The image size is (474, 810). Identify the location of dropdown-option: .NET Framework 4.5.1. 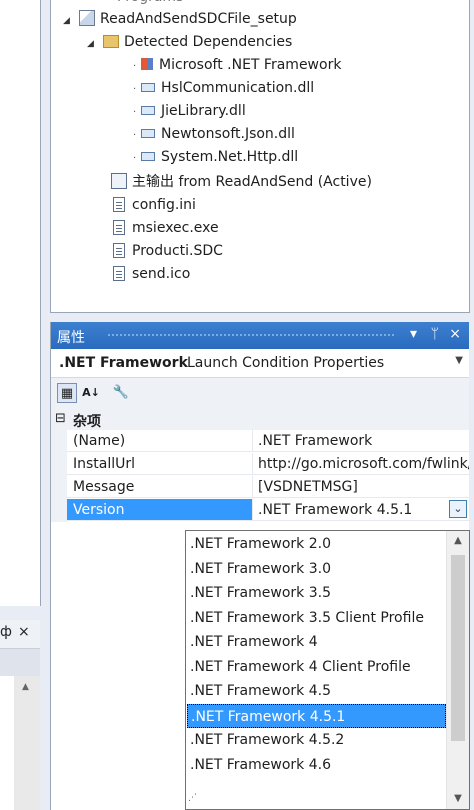
(316, 715).